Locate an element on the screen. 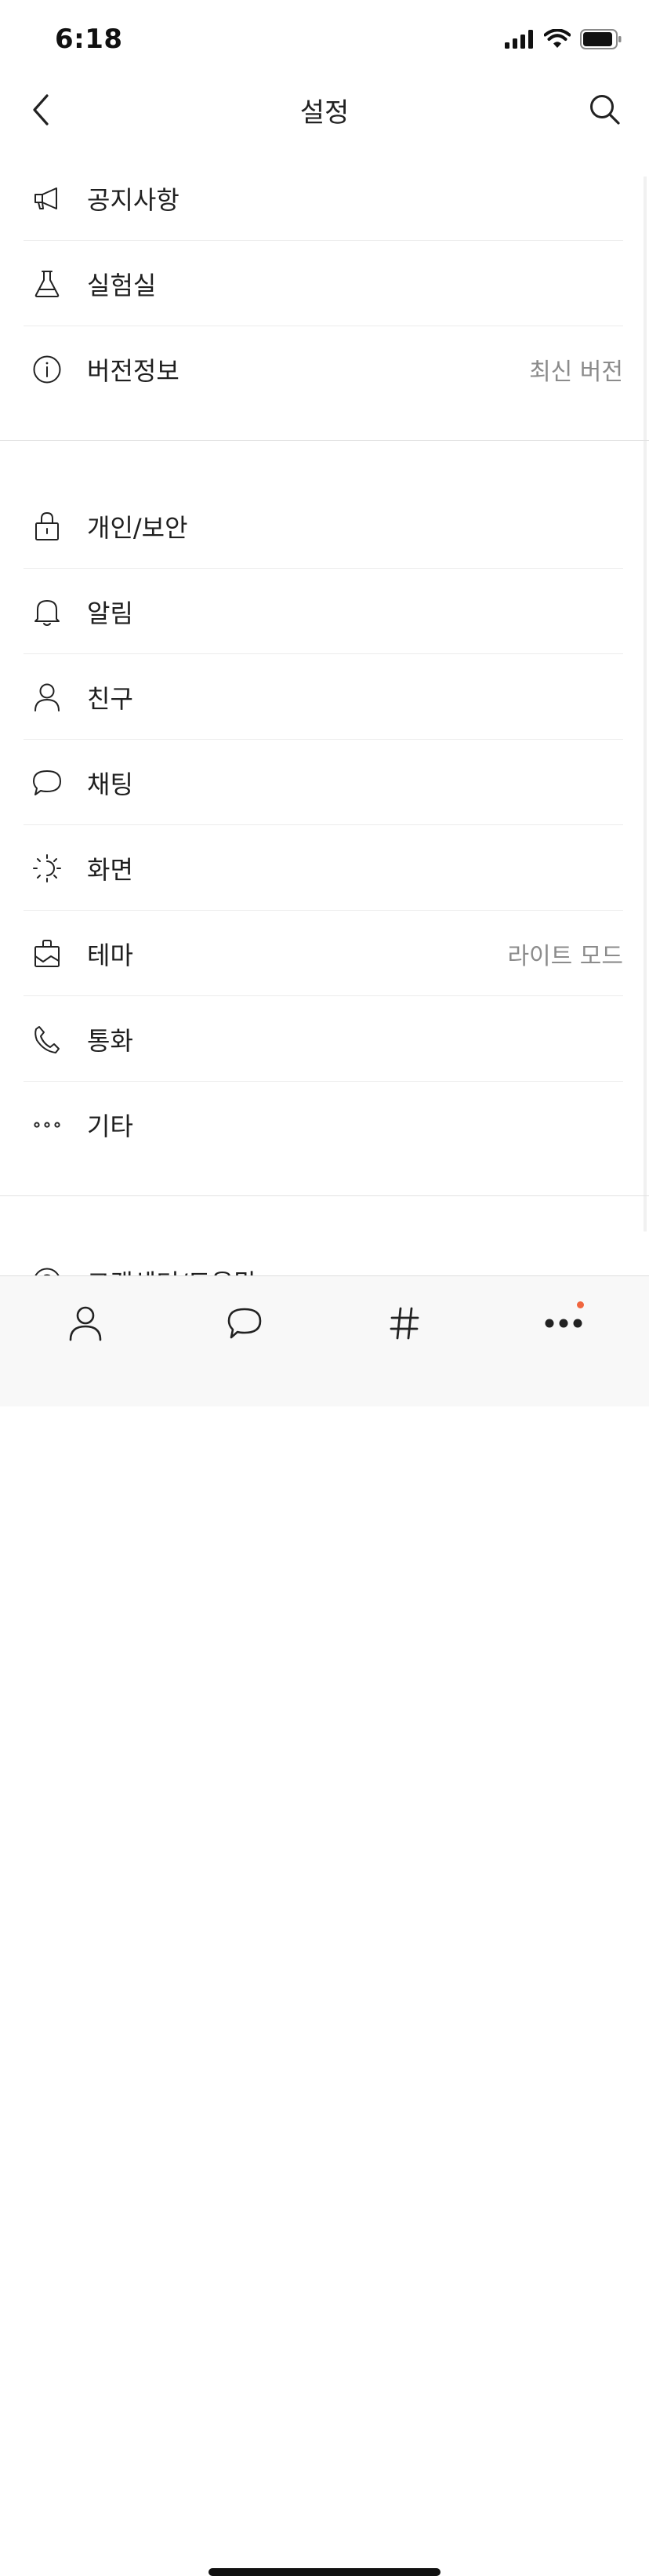 The height and width of the screenshot is (2576, 649). settings-item-label: 테마 is located at coordinates (110, 955).